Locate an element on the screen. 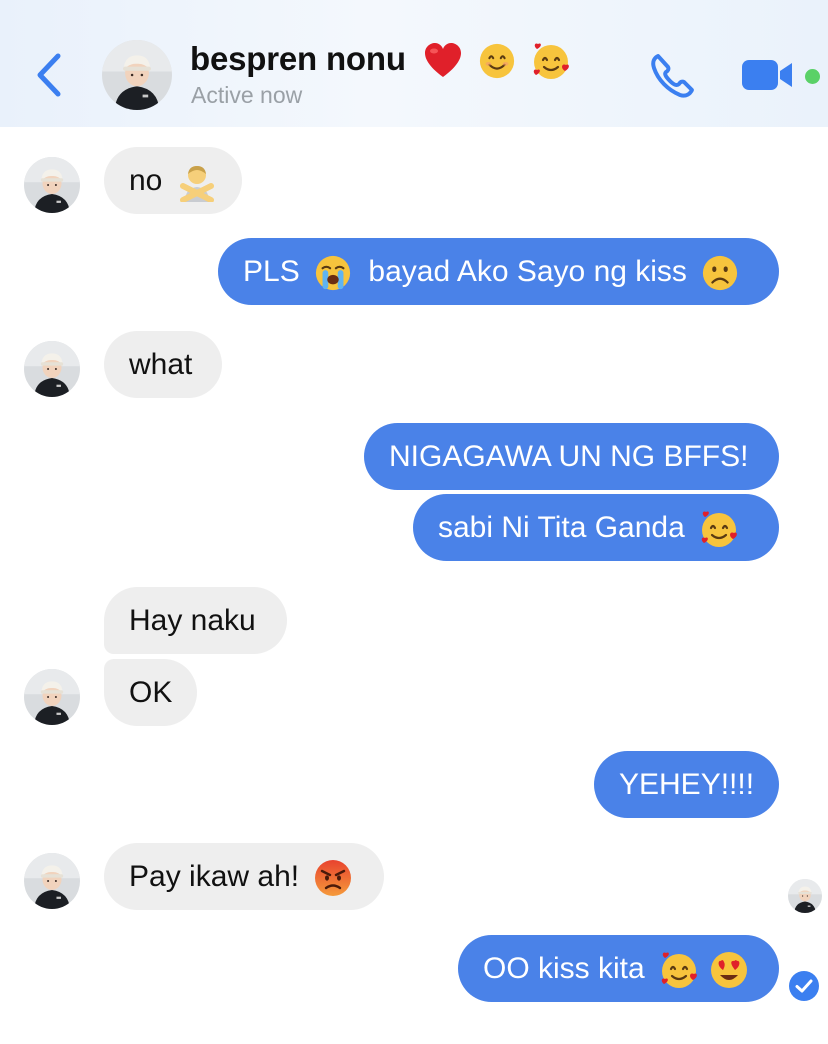 This screenshot has width=828, height=1044. video-camera-icon is located at coordinates (767, 75).